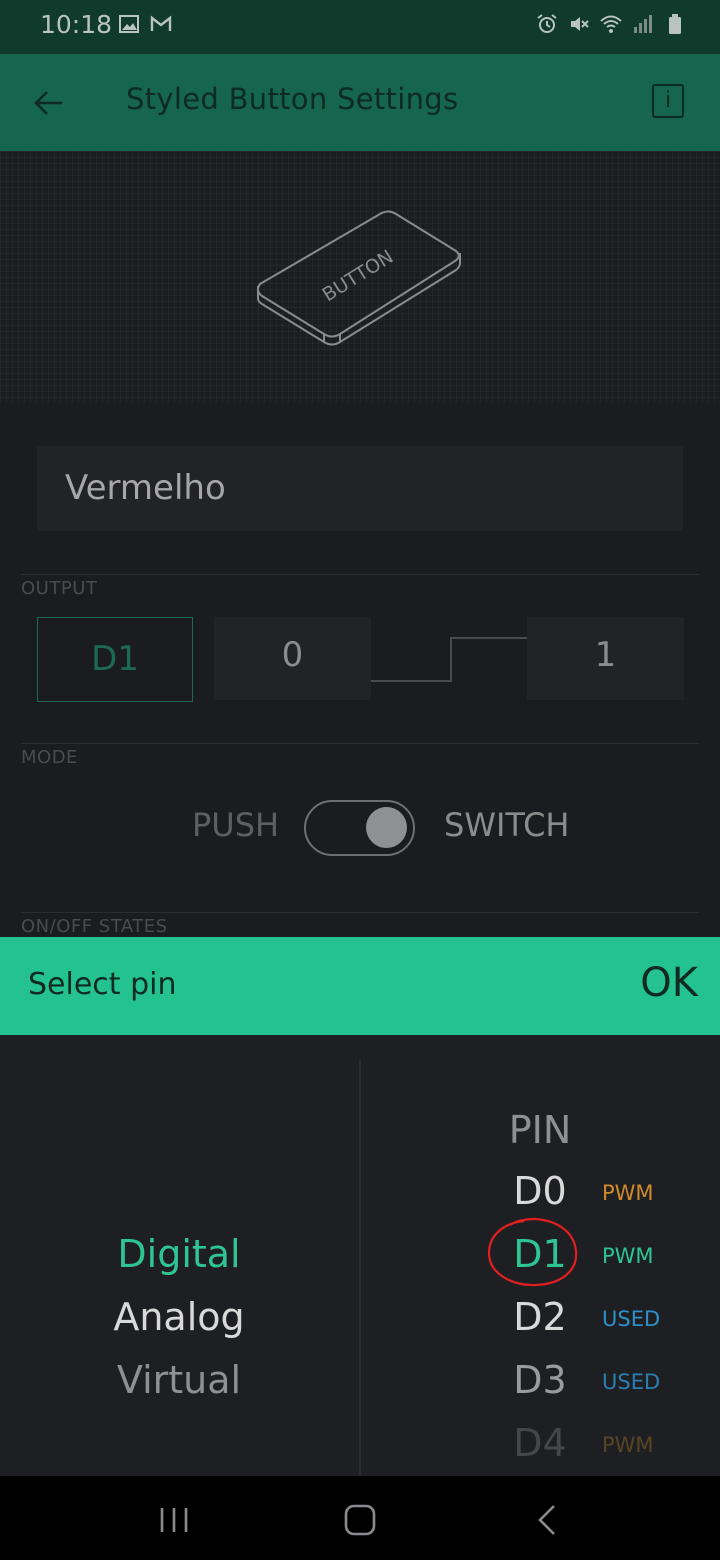  What do you see at coordinates (115, 659) in the screenshot?
I see `output-pin-selector: D1` at bounding box center [115, 659].